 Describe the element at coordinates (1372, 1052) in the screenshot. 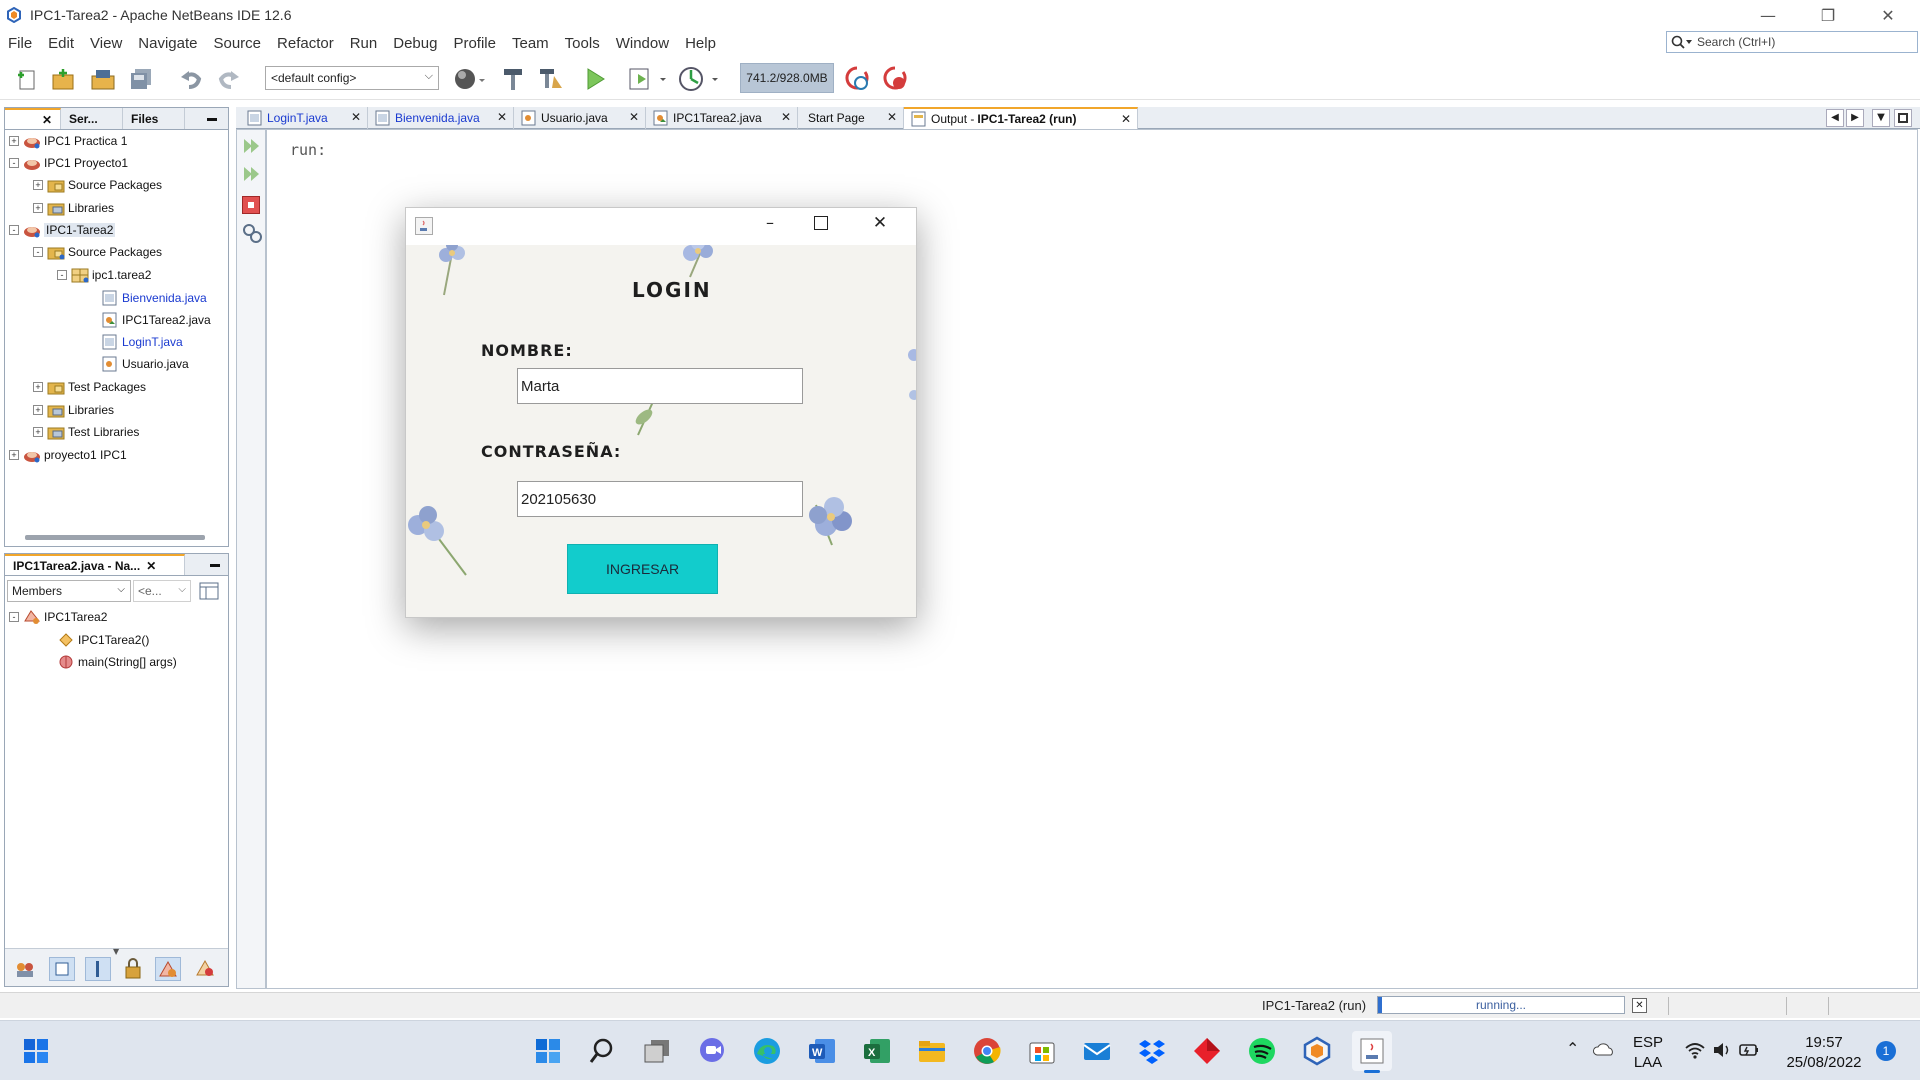

I see `java-app-button` at that location.